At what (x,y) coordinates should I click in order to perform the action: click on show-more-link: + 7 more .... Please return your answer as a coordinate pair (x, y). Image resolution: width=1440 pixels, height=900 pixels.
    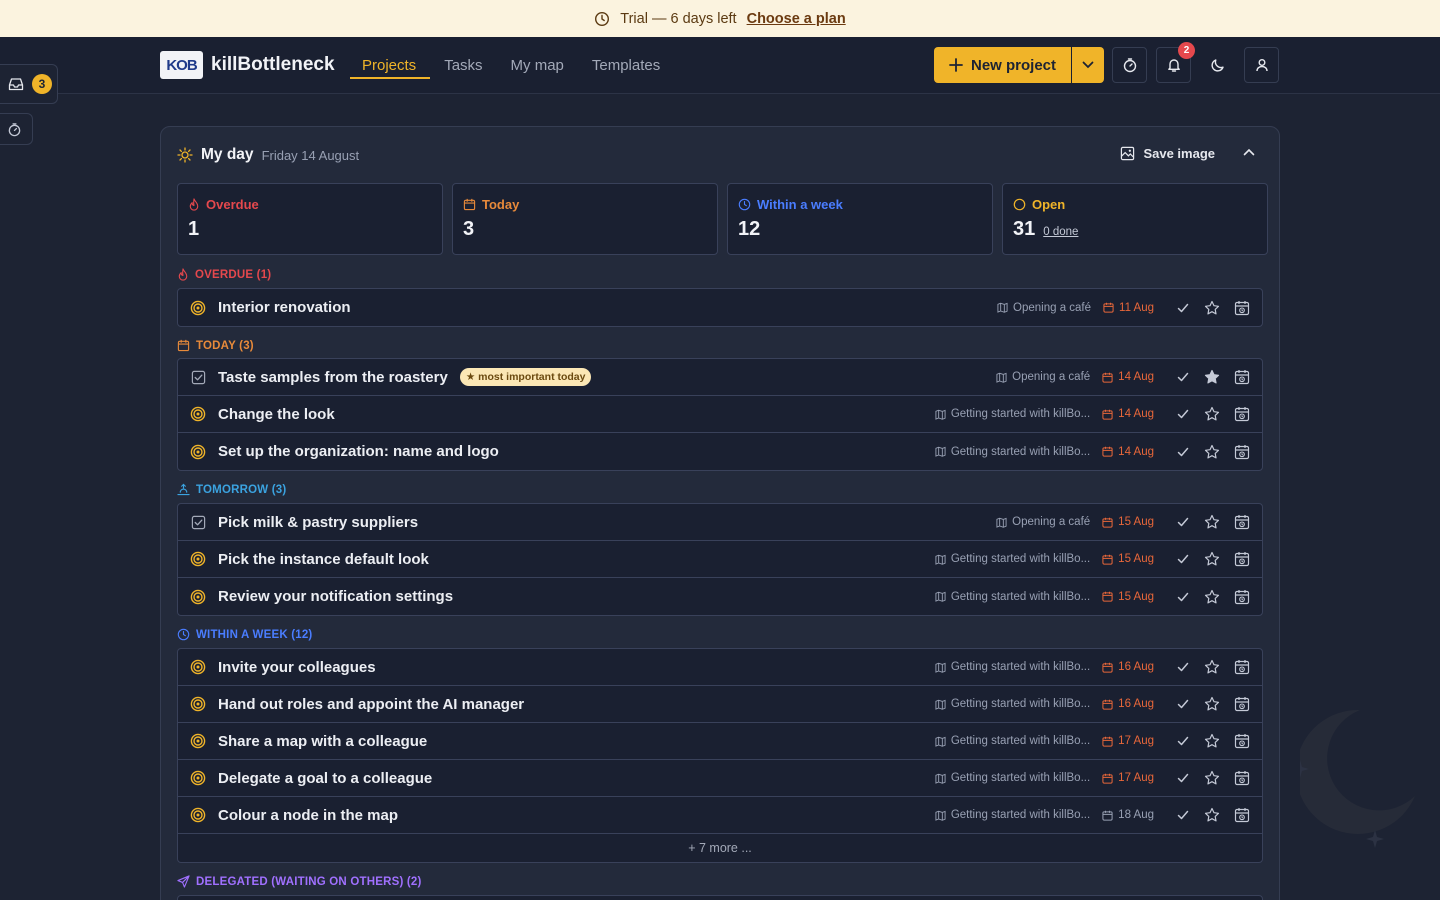
    Looking at the image, I should click on (720, 848).